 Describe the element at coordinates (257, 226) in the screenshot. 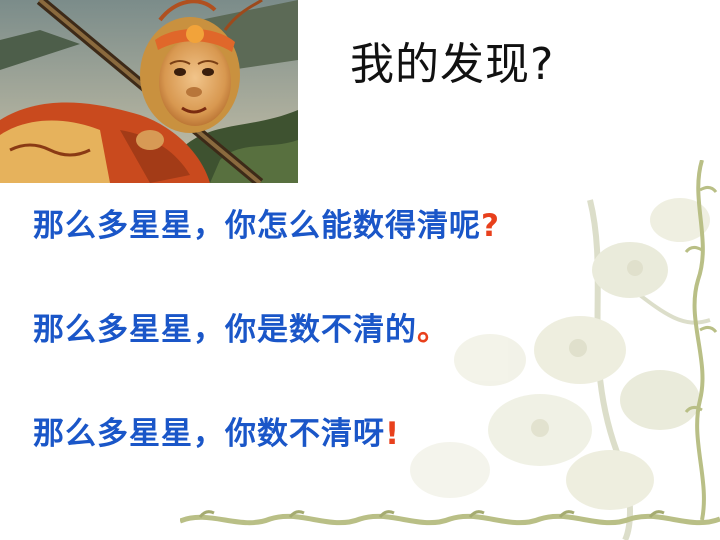

I see `statement-line-1-text: 那么多星星，你怎么能数得清呢` at that location.